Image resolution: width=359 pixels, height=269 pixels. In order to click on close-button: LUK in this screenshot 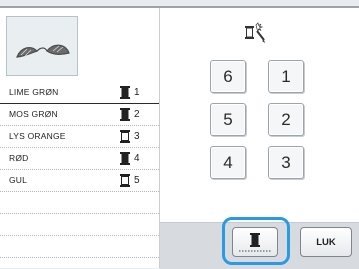, I will do `click(326, 242)`.